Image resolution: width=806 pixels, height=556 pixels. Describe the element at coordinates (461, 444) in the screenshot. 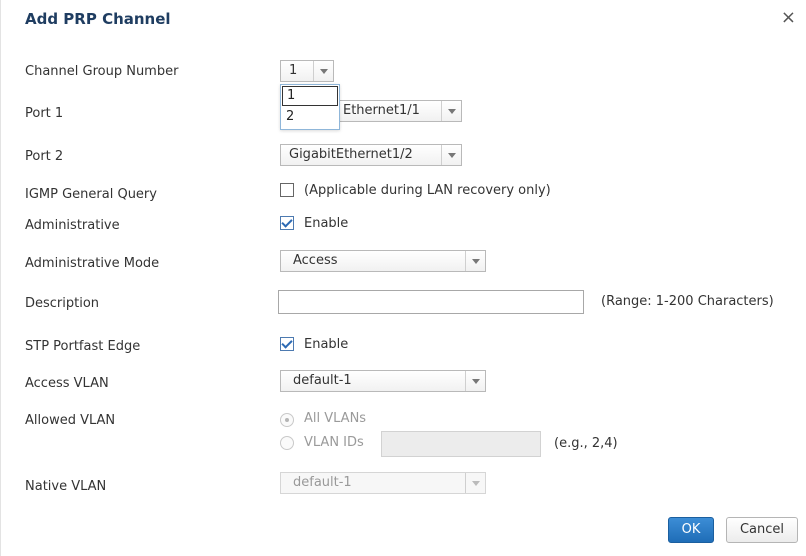

I see `vlan-ids-input` at that location.